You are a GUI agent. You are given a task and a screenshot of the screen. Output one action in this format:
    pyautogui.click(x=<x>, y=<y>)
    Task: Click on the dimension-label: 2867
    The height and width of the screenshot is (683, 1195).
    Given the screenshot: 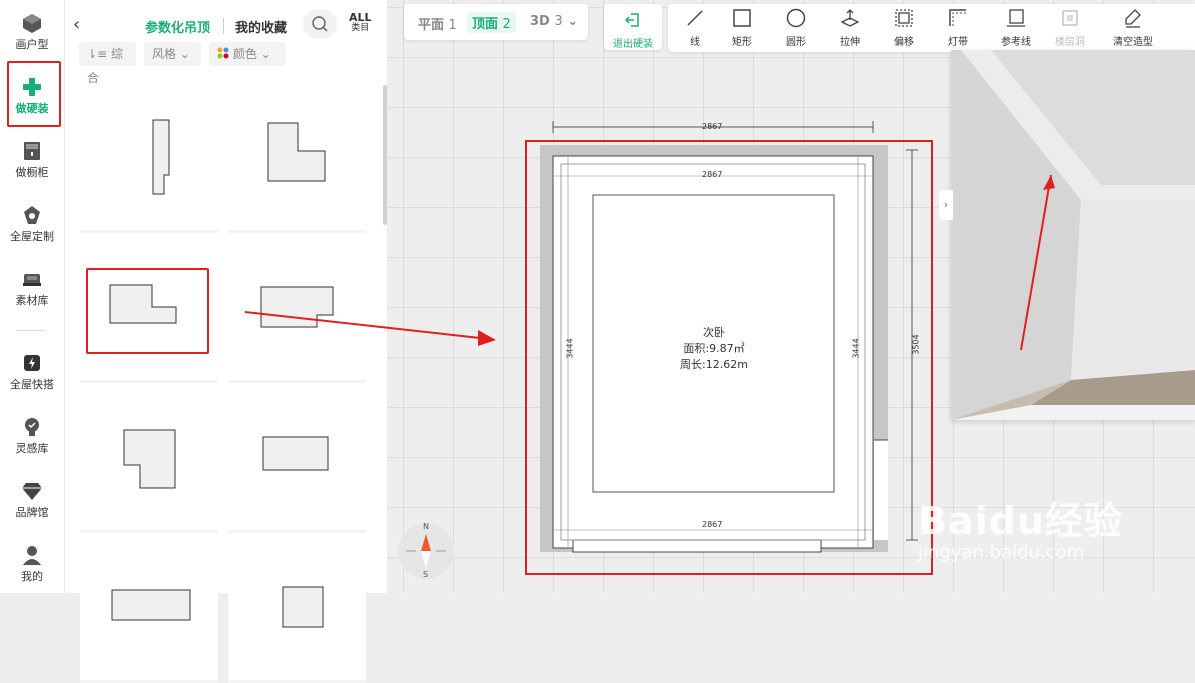 What is the action you would take?
    pyautogui.click(x=712, y=126)
    